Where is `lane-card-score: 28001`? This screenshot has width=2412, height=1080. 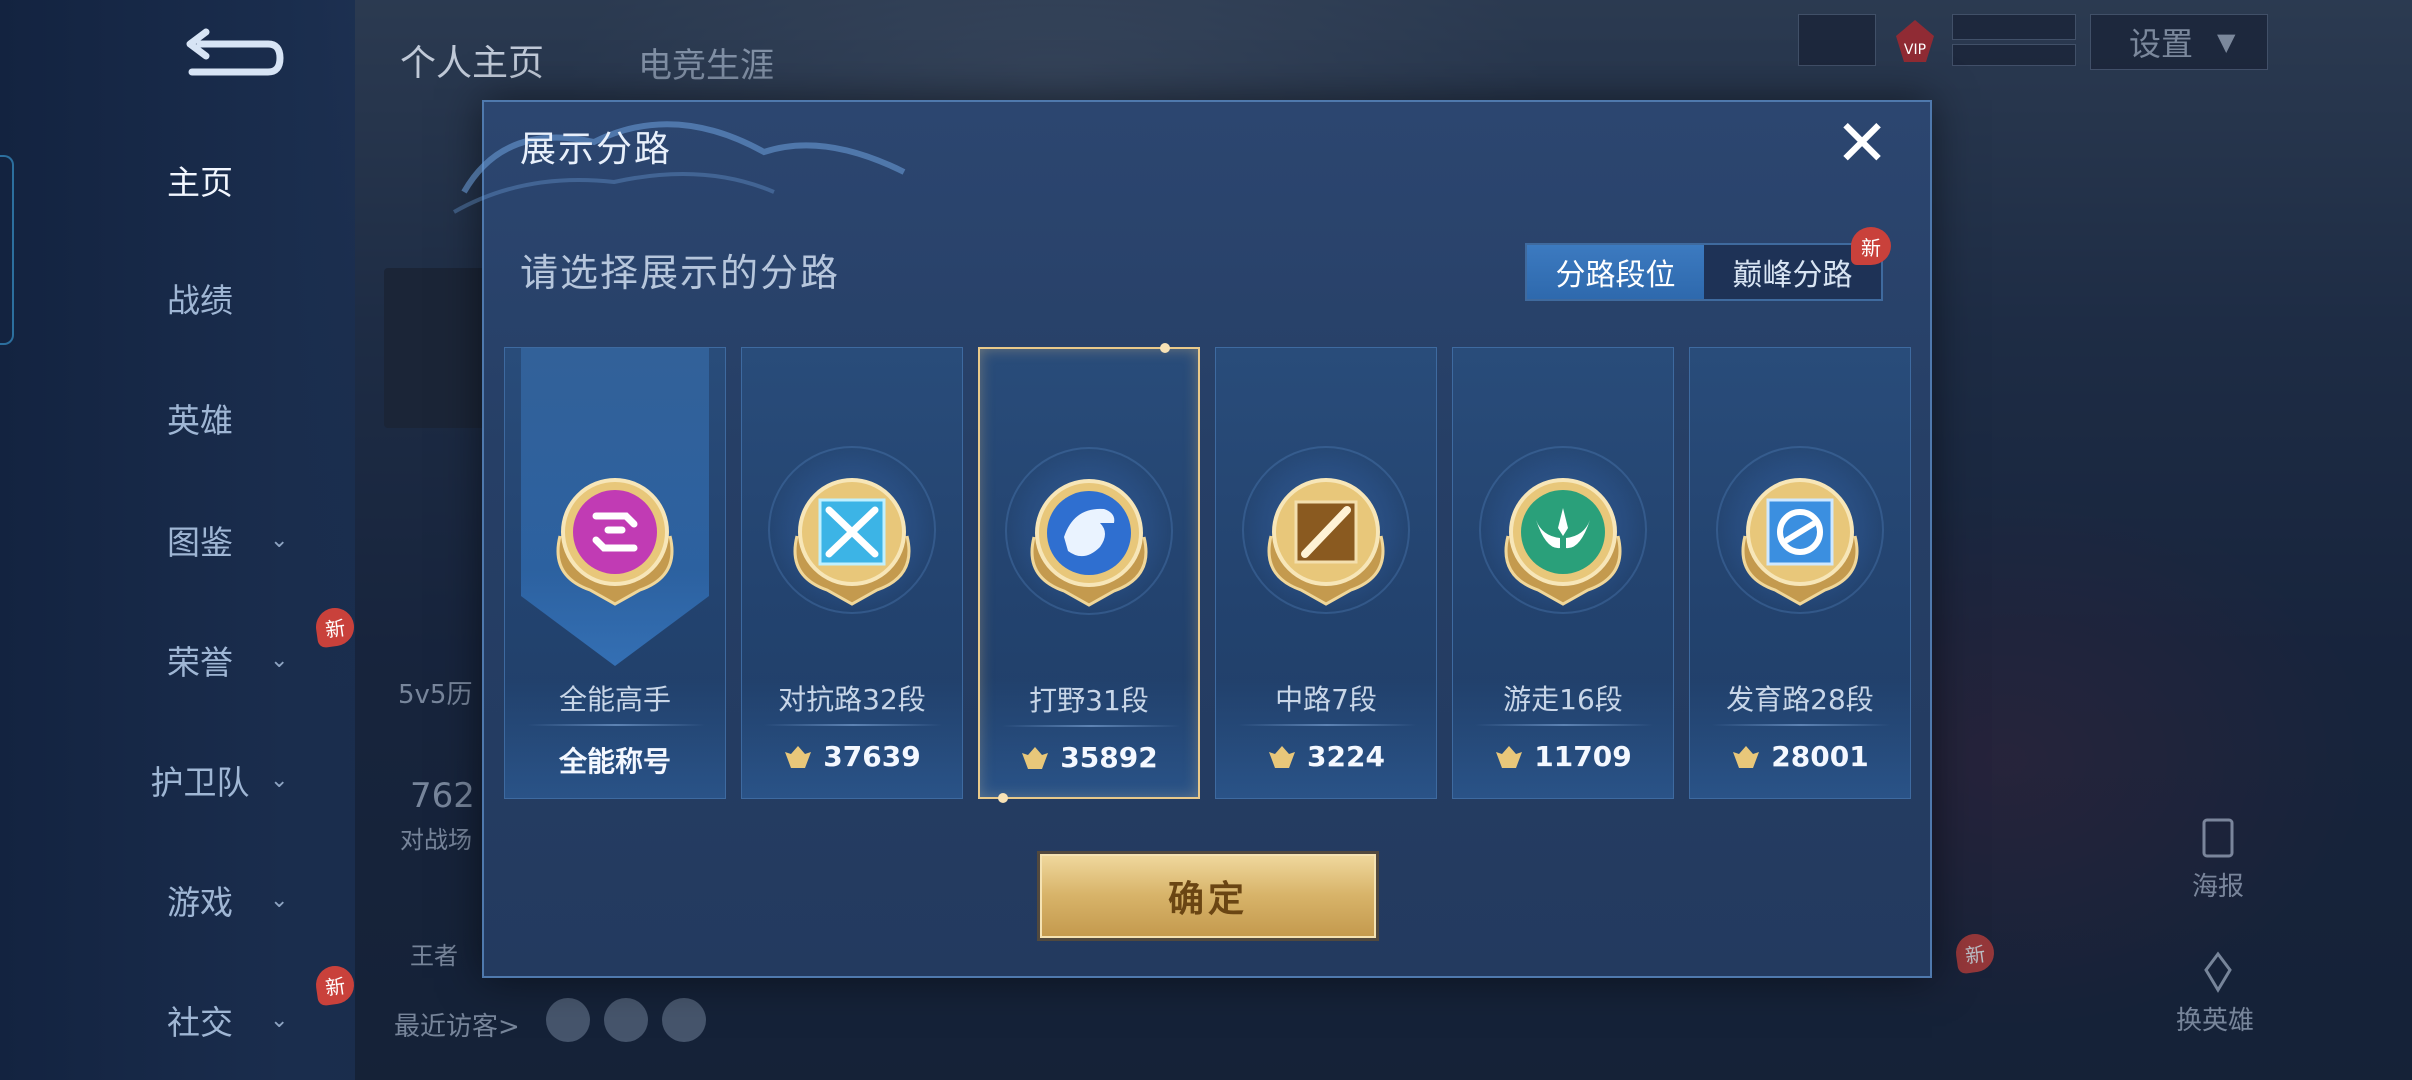
lane-card-score: 28001 is located at coordinates (1800, 756).